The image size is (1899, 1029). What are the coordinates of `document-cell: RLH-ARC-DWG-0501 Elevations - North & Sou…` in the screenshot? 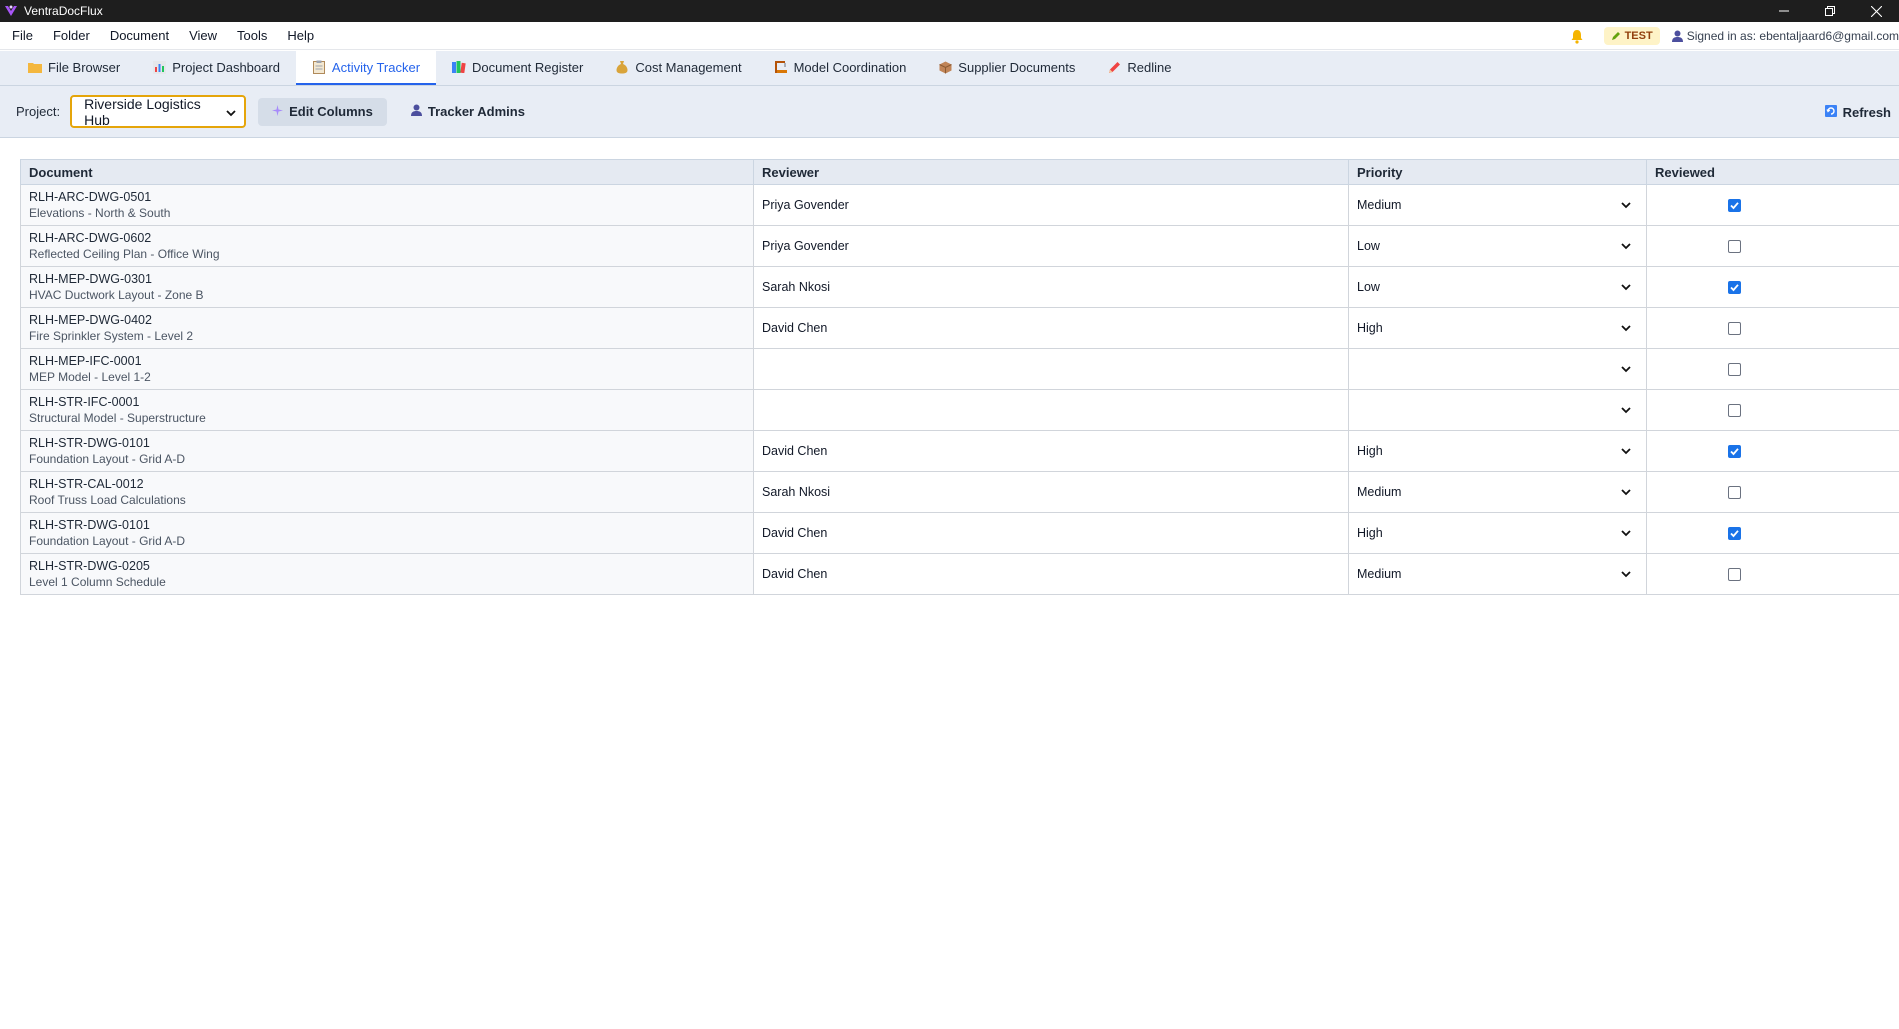 It's located at (387, 205).